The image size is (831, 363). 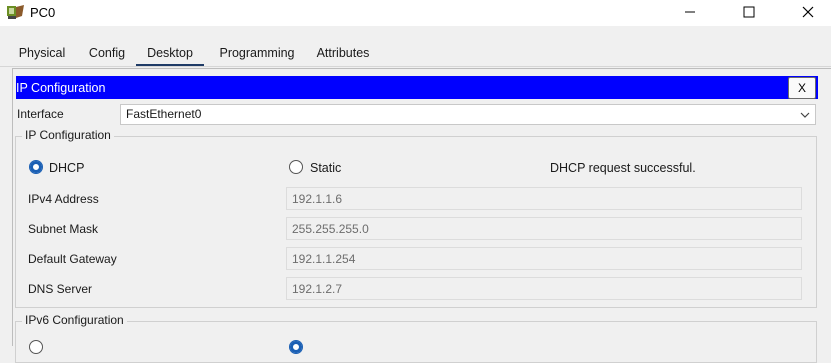 What do you see at coordinates (43, 12) in the screenshot?
I see `window-title: PC0` at bounding box center [43, 12].